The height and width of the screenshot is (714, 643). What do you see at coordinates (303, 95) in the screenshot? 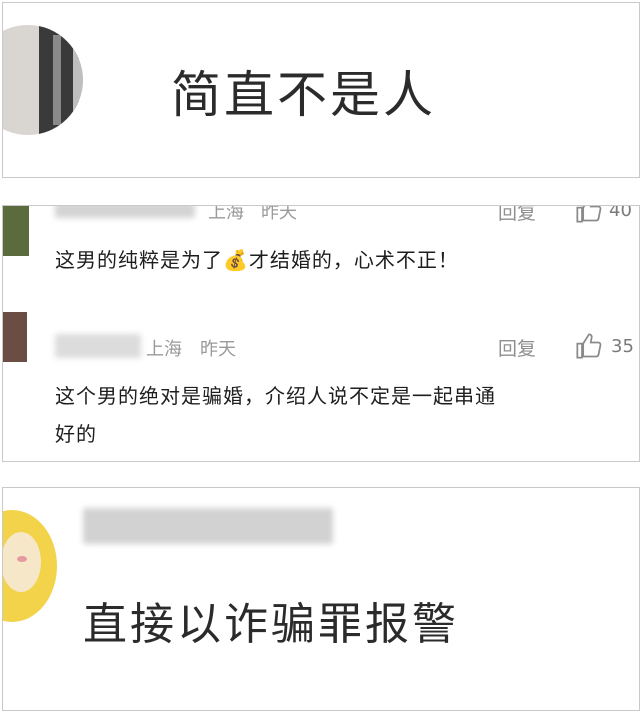
I see `comment-text: 简直不是人` at bounding box center [303, 95].